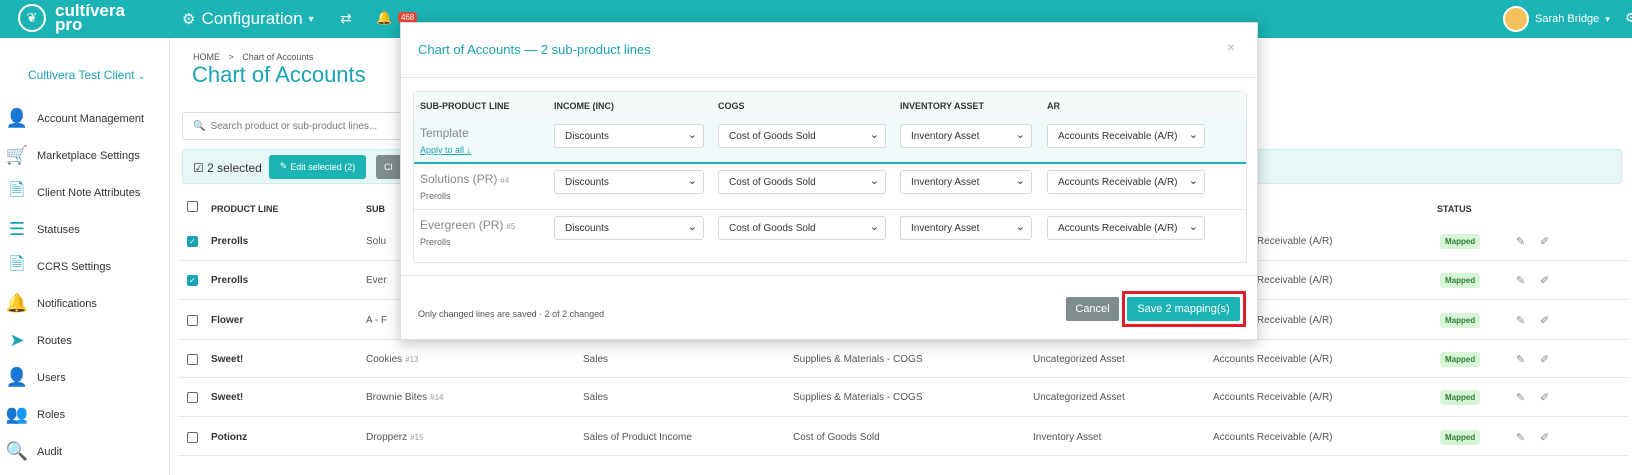 The width and height of the screenshot is (1632, 475). What do you see at coordinates (1454, 209) in the screenshot?
I see `col-status: STATUS` at bounding box center [1454, 209].